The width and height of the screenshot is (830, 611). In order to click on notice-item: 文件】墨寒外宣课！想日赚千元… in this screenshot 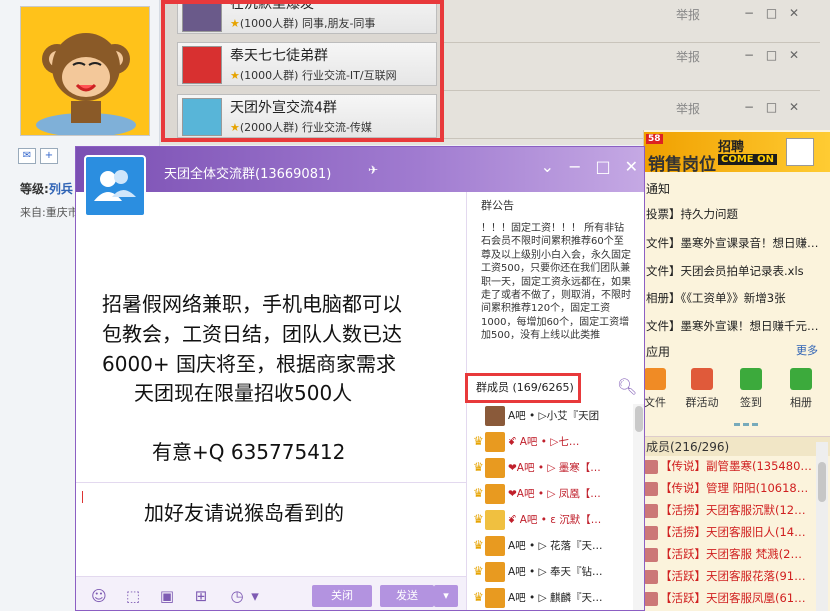, I will do `click(732, 326)`.